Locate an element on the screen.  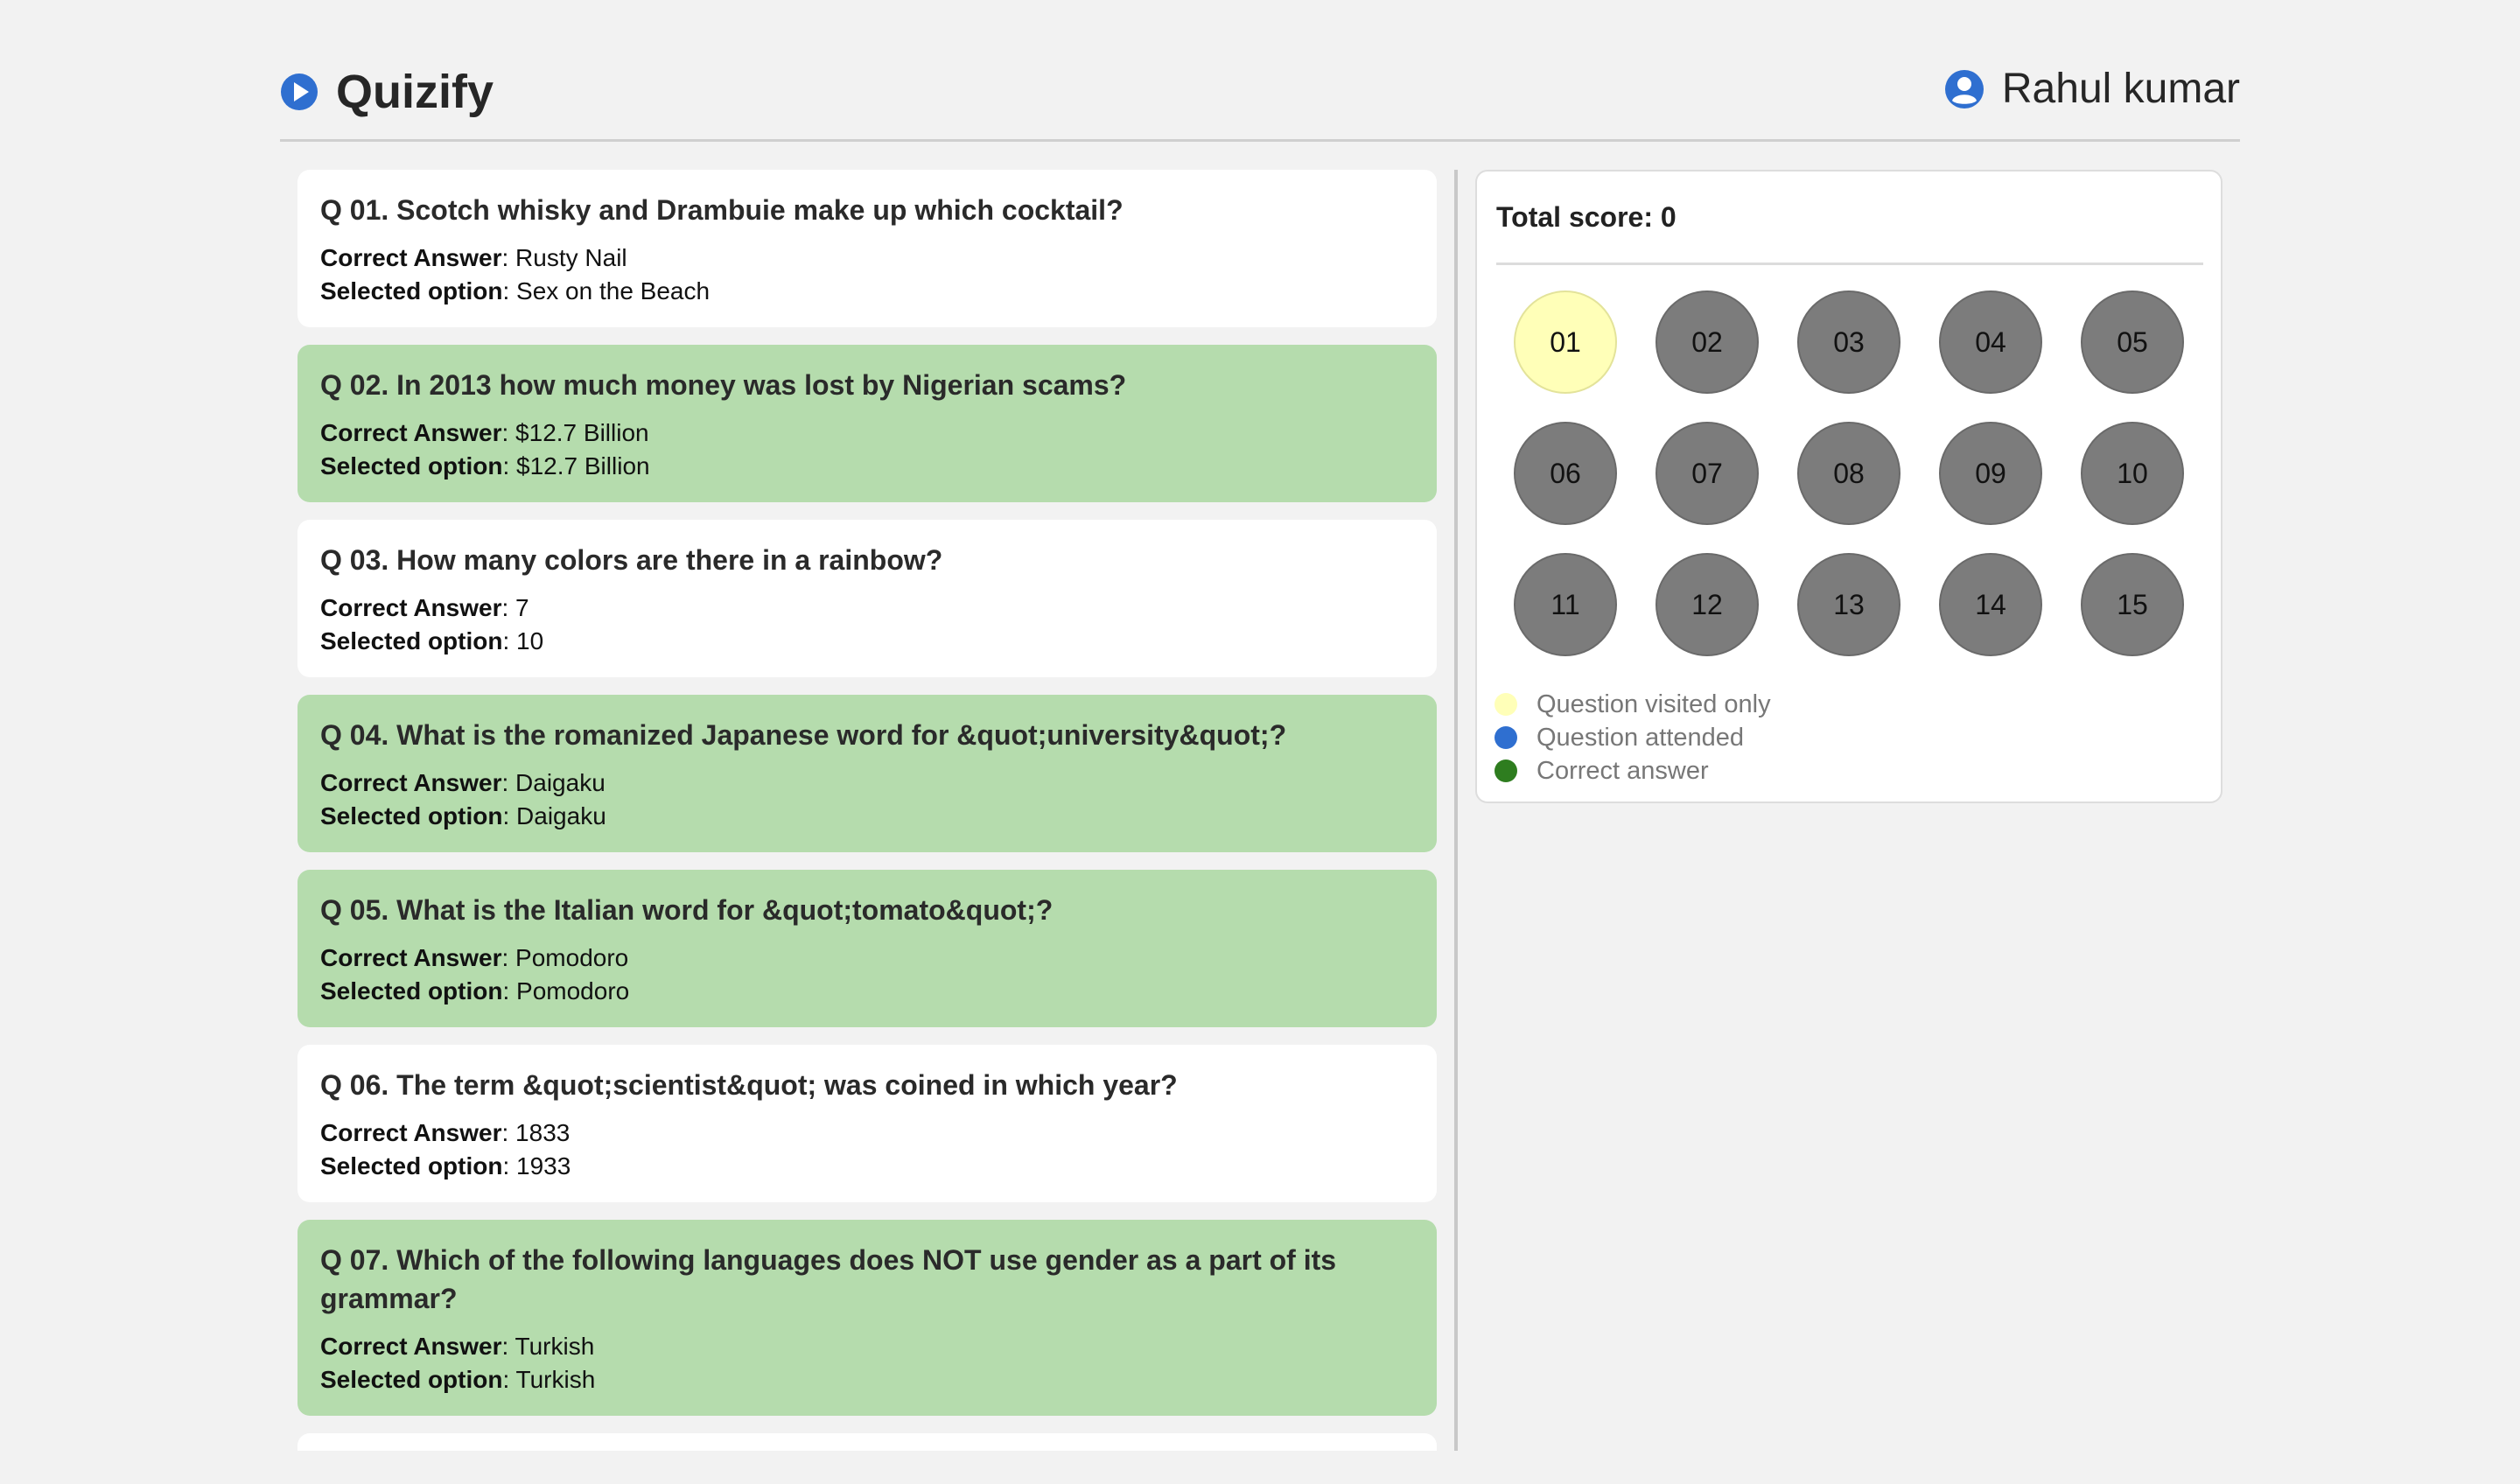
selected-option-value: Sex on the Beach is located at coordinates (613, 290).